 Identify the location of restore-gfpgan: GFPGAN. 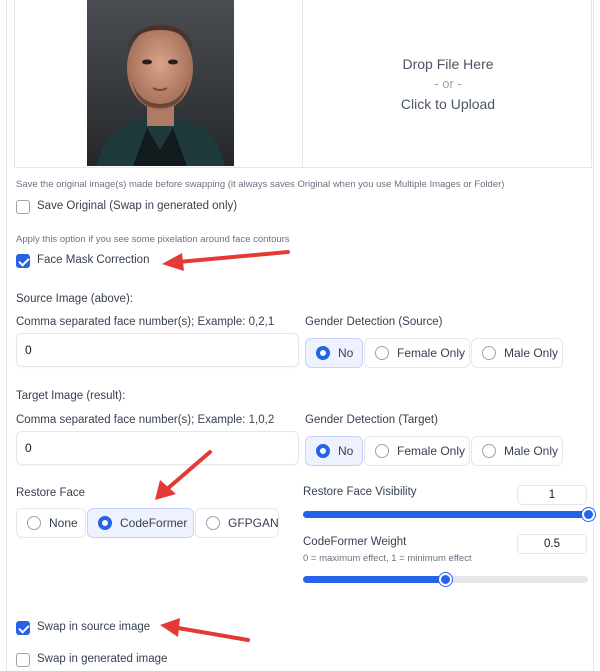
(237, 523).